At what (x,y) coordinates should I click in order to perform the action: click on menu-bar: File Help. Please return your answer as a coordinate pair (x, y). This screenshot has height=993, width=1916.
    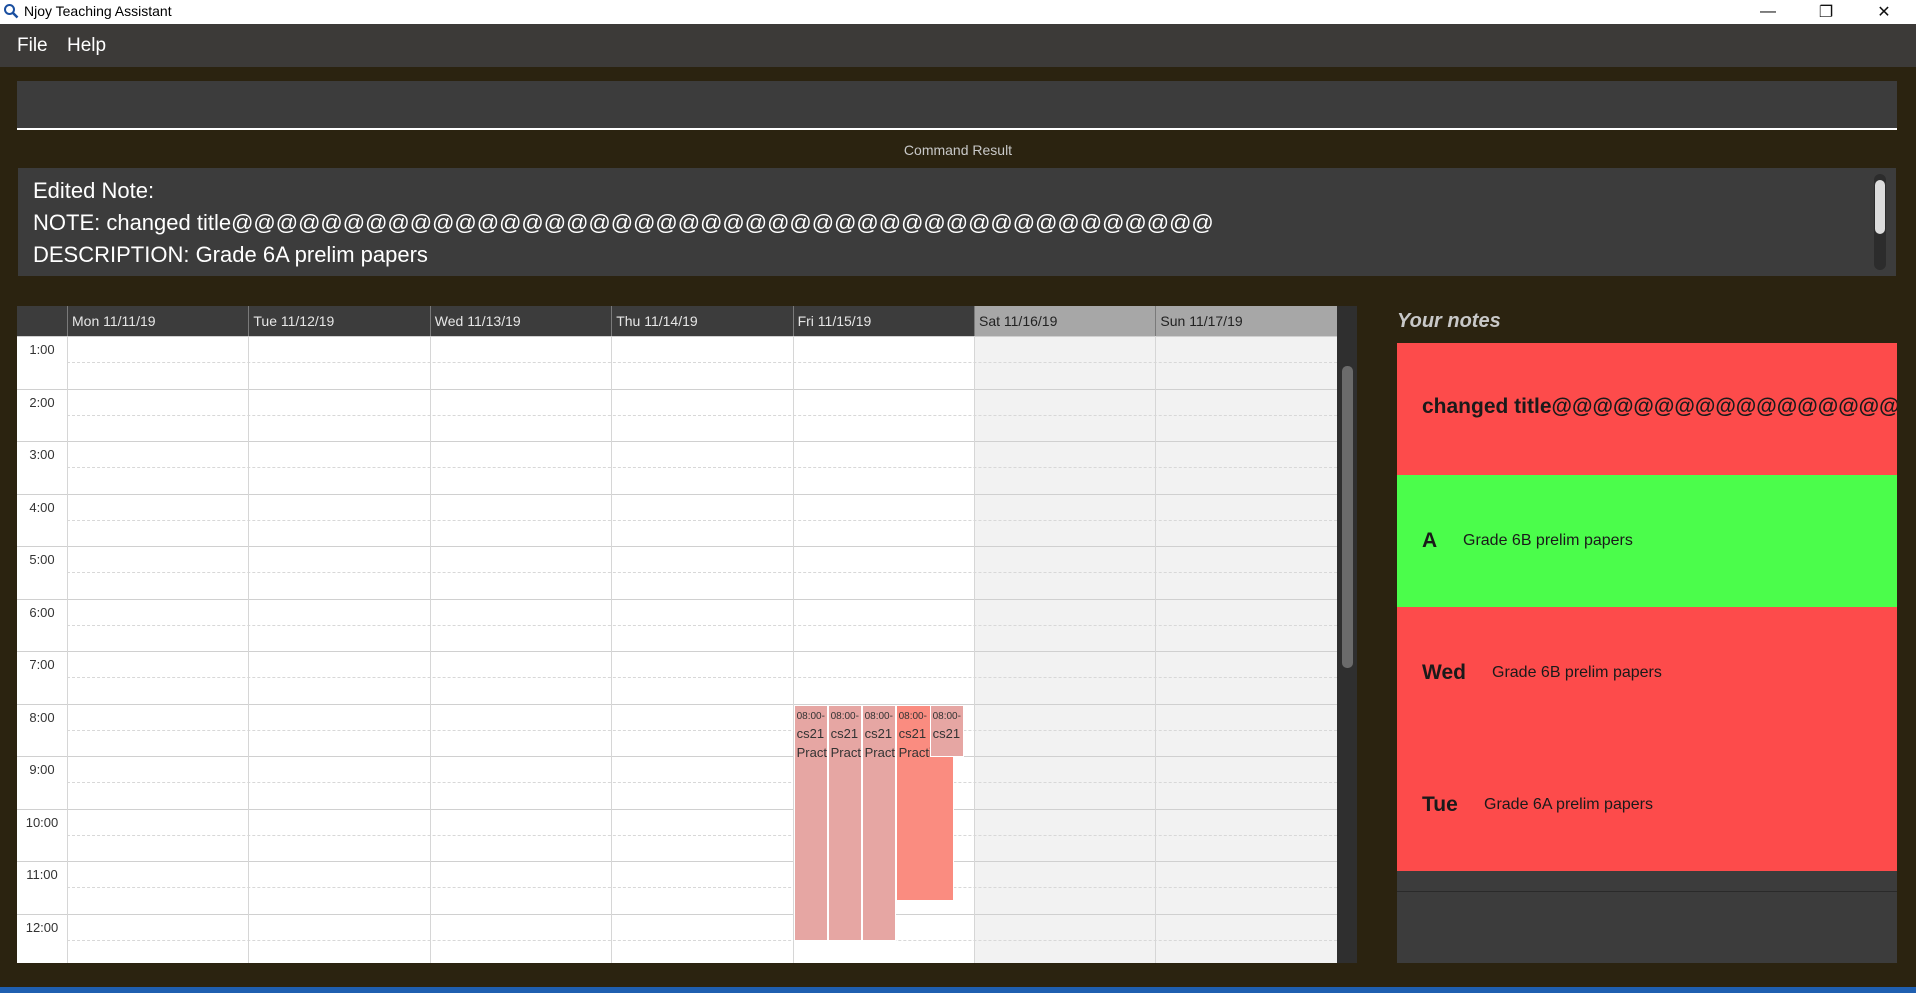
    Looking at the image, I should click on (958, 45).